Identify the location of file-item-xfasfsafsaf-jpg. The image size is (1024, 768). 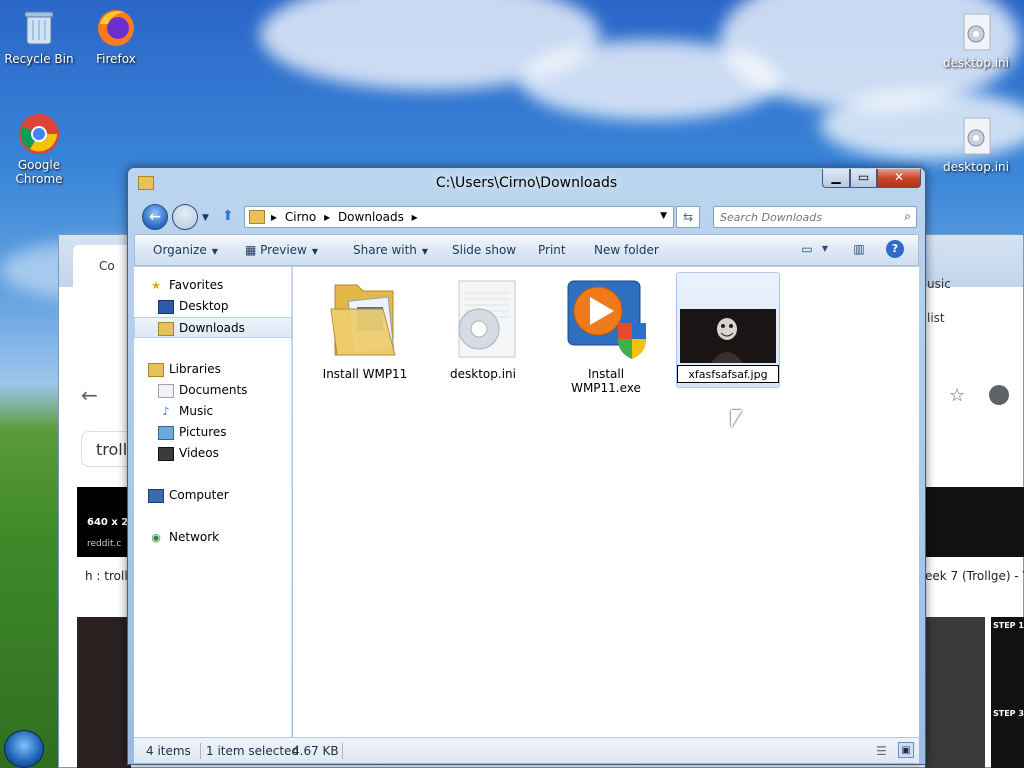
(728, 330).